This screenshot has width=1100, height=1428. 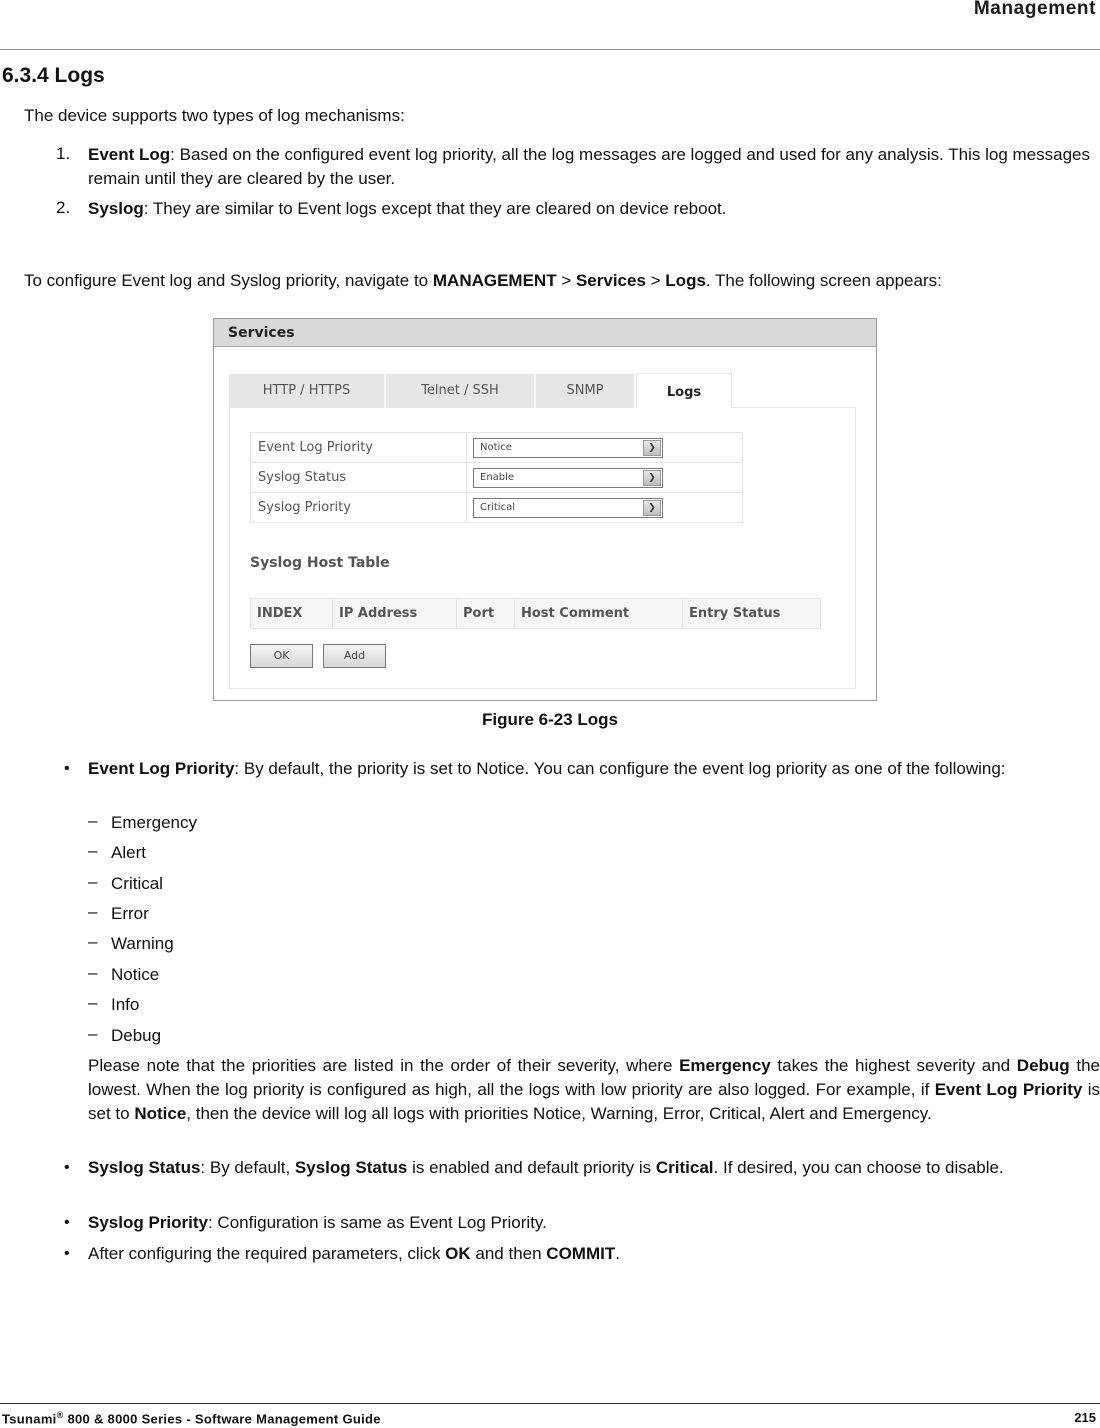 What do you see at coordinates (307, 391) in the screenshot?
I see `tab-http-https: HTTP / HTTPS` at bounding box center [307, 391].